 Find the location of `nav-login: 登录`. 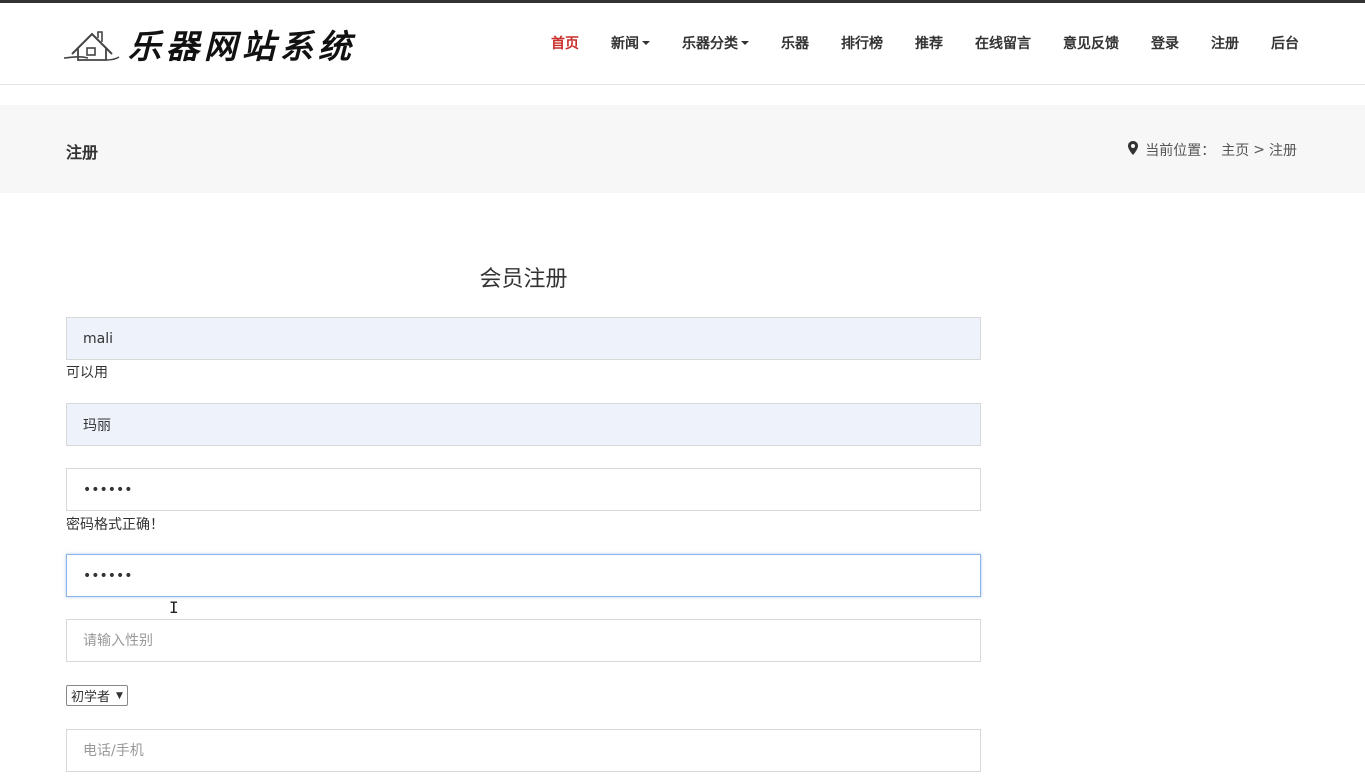

nav-login: 登录 is located at coordinates (1165, 43).